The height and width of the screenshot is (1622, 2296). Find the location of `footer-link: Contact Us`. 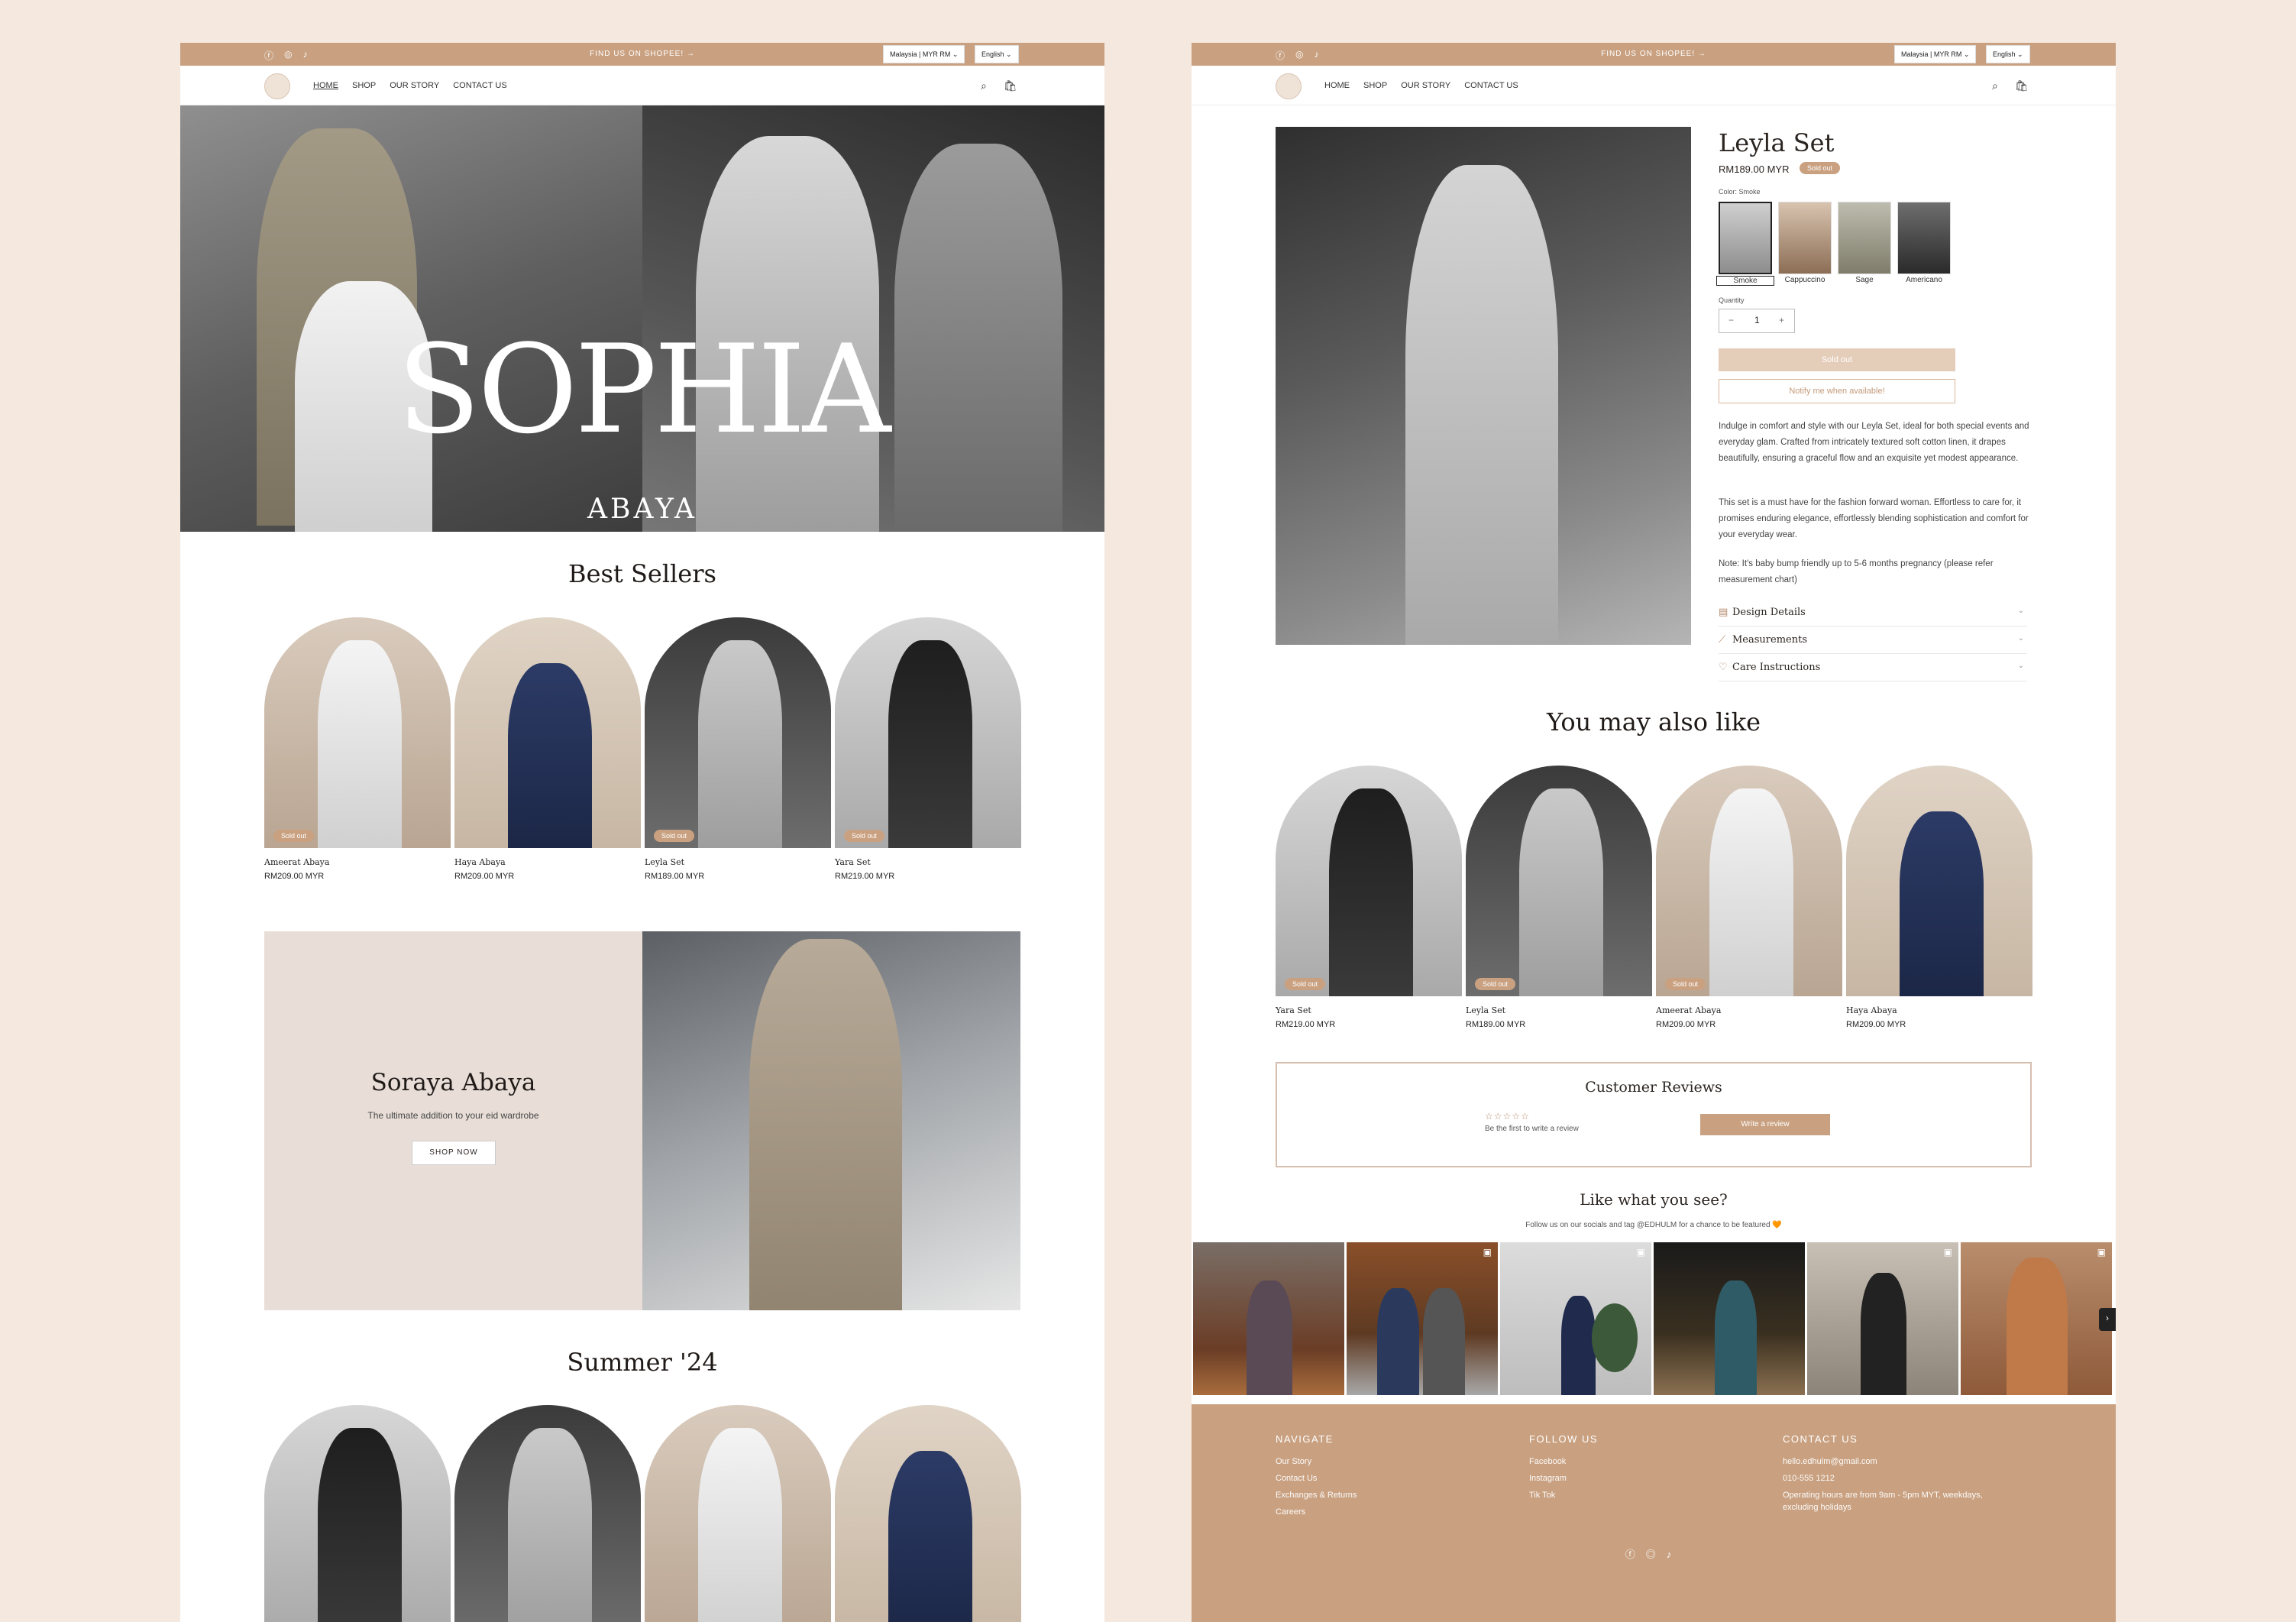

footer-link: Contact Us is located at coordinates (1316, 1478).